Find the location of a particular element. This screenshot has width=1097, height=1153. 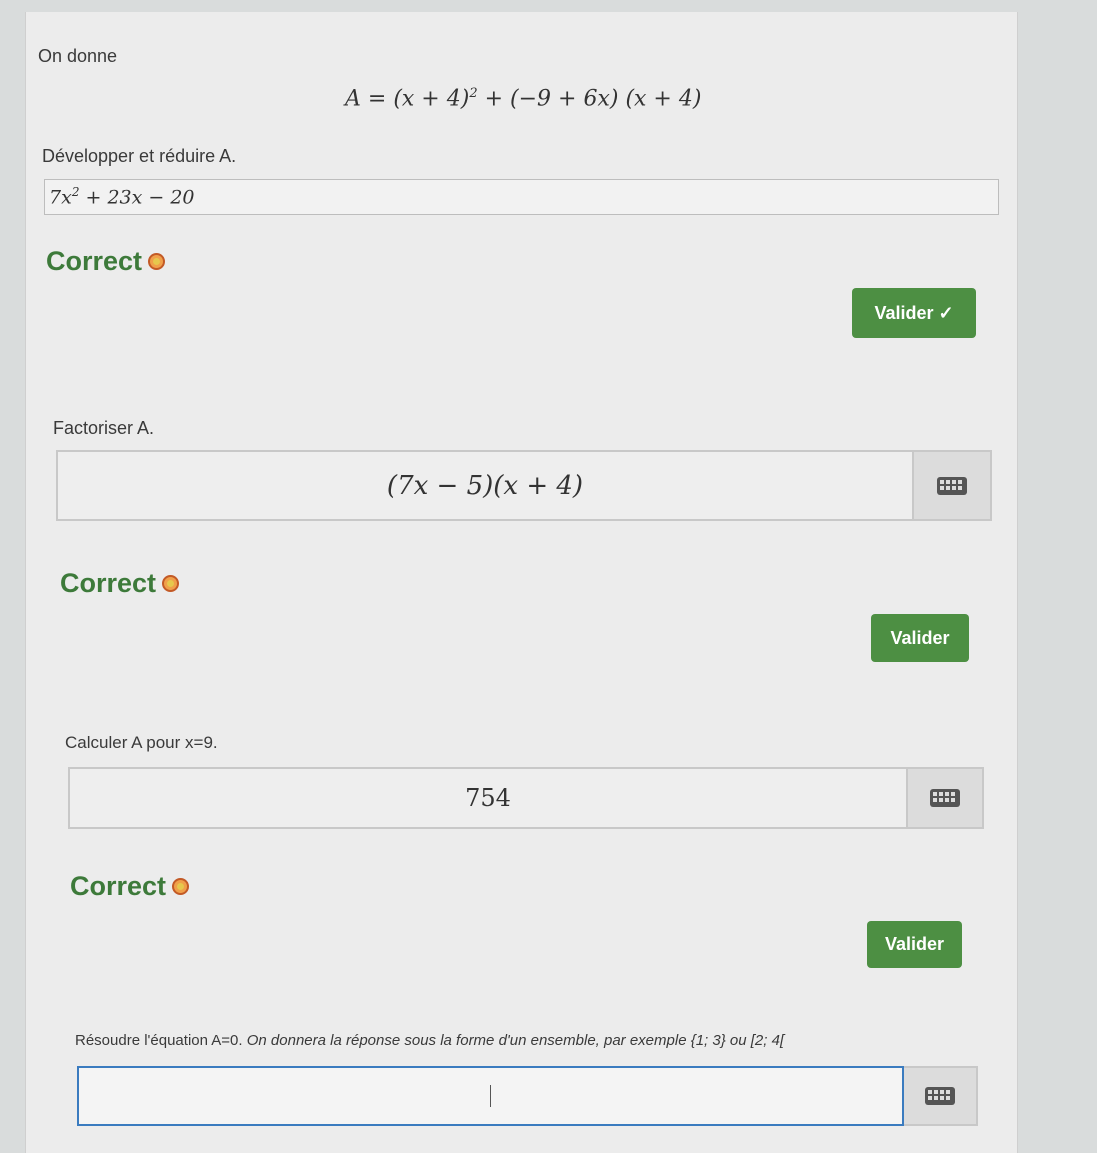

q2-keyboard-button is located at coordinates (953, 485).